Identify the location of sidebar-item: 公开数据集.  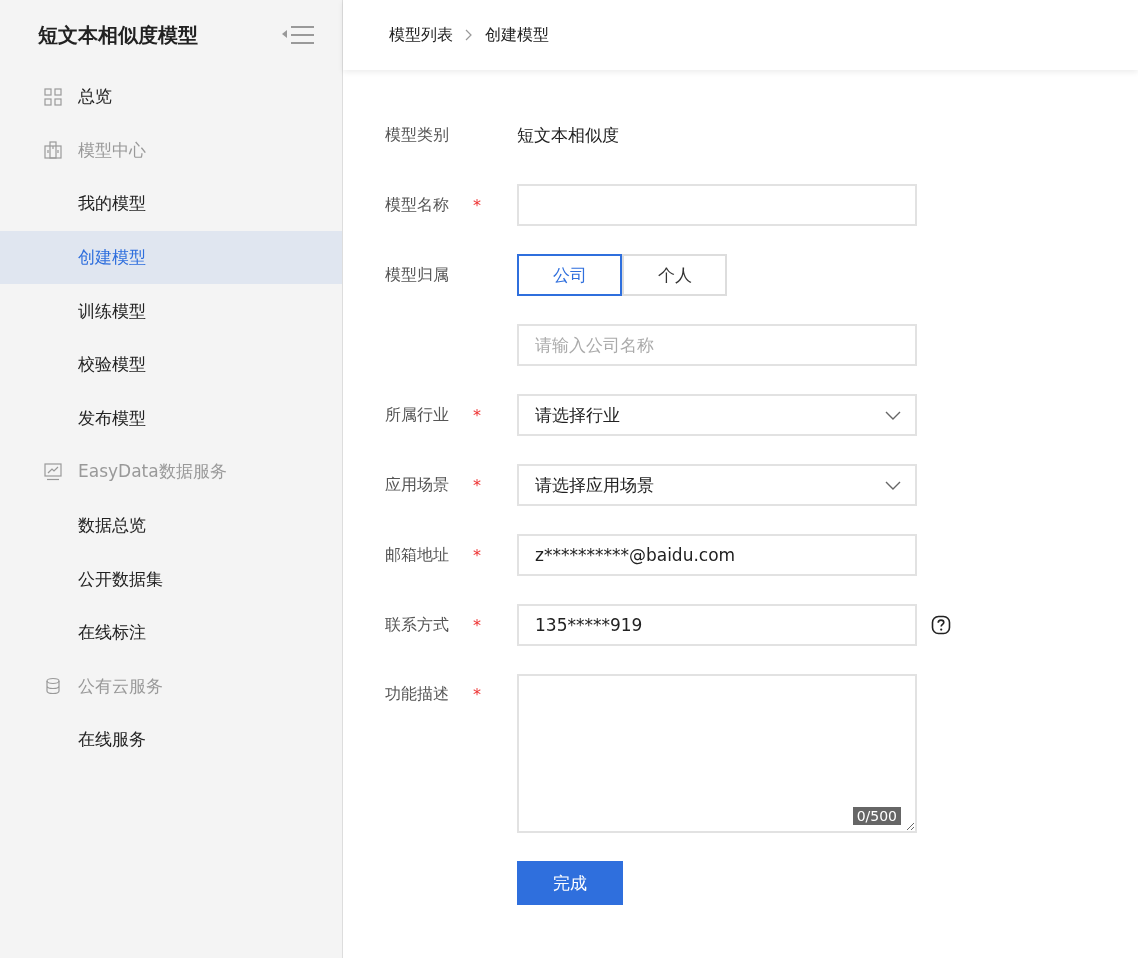
(171, 579).